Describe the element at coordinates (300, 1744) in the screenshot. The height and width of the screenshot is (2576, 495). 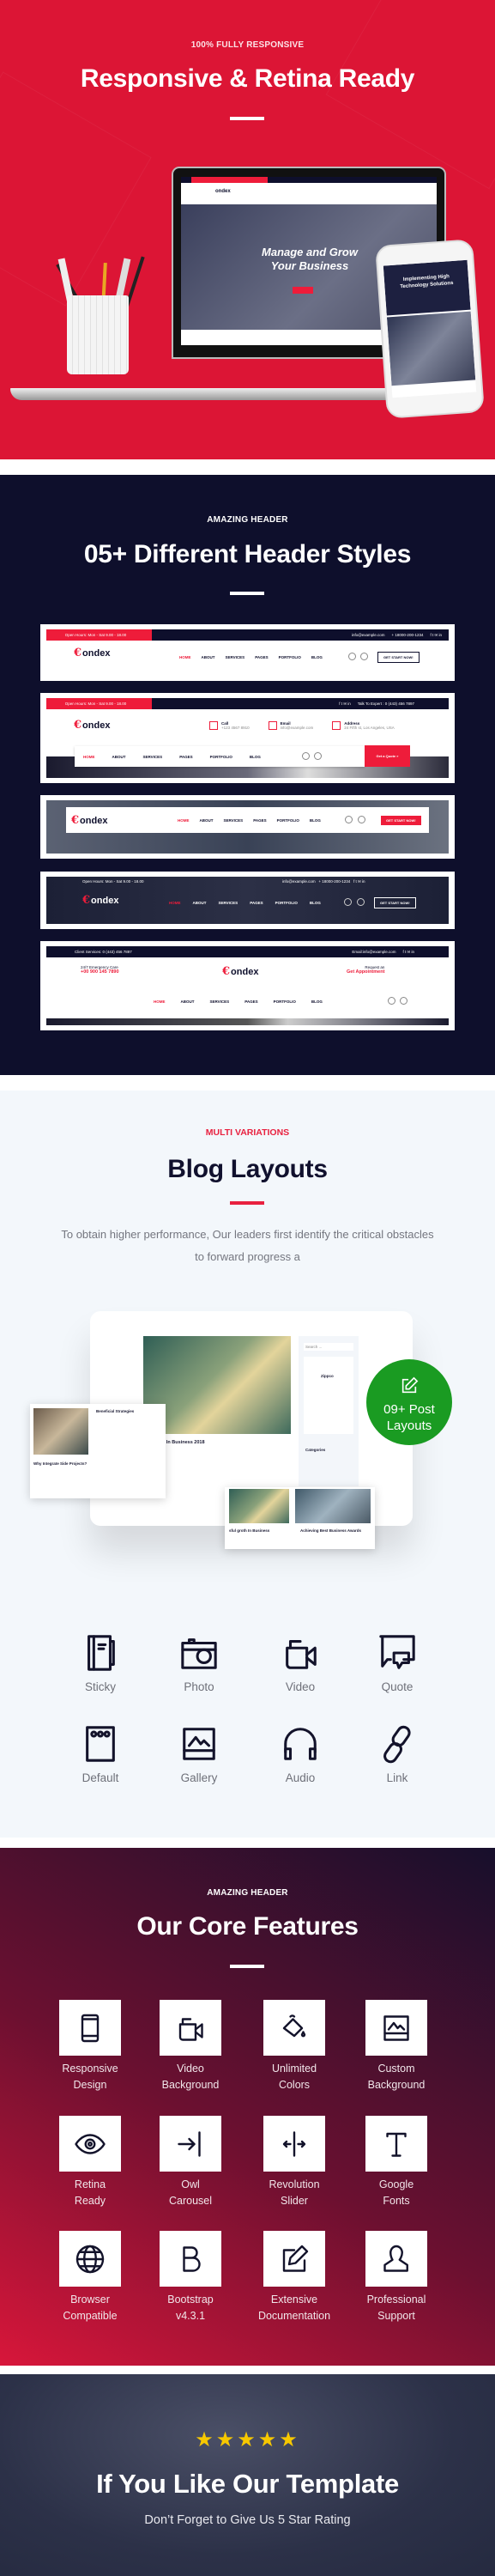
I see `headphones-icon` at that location.